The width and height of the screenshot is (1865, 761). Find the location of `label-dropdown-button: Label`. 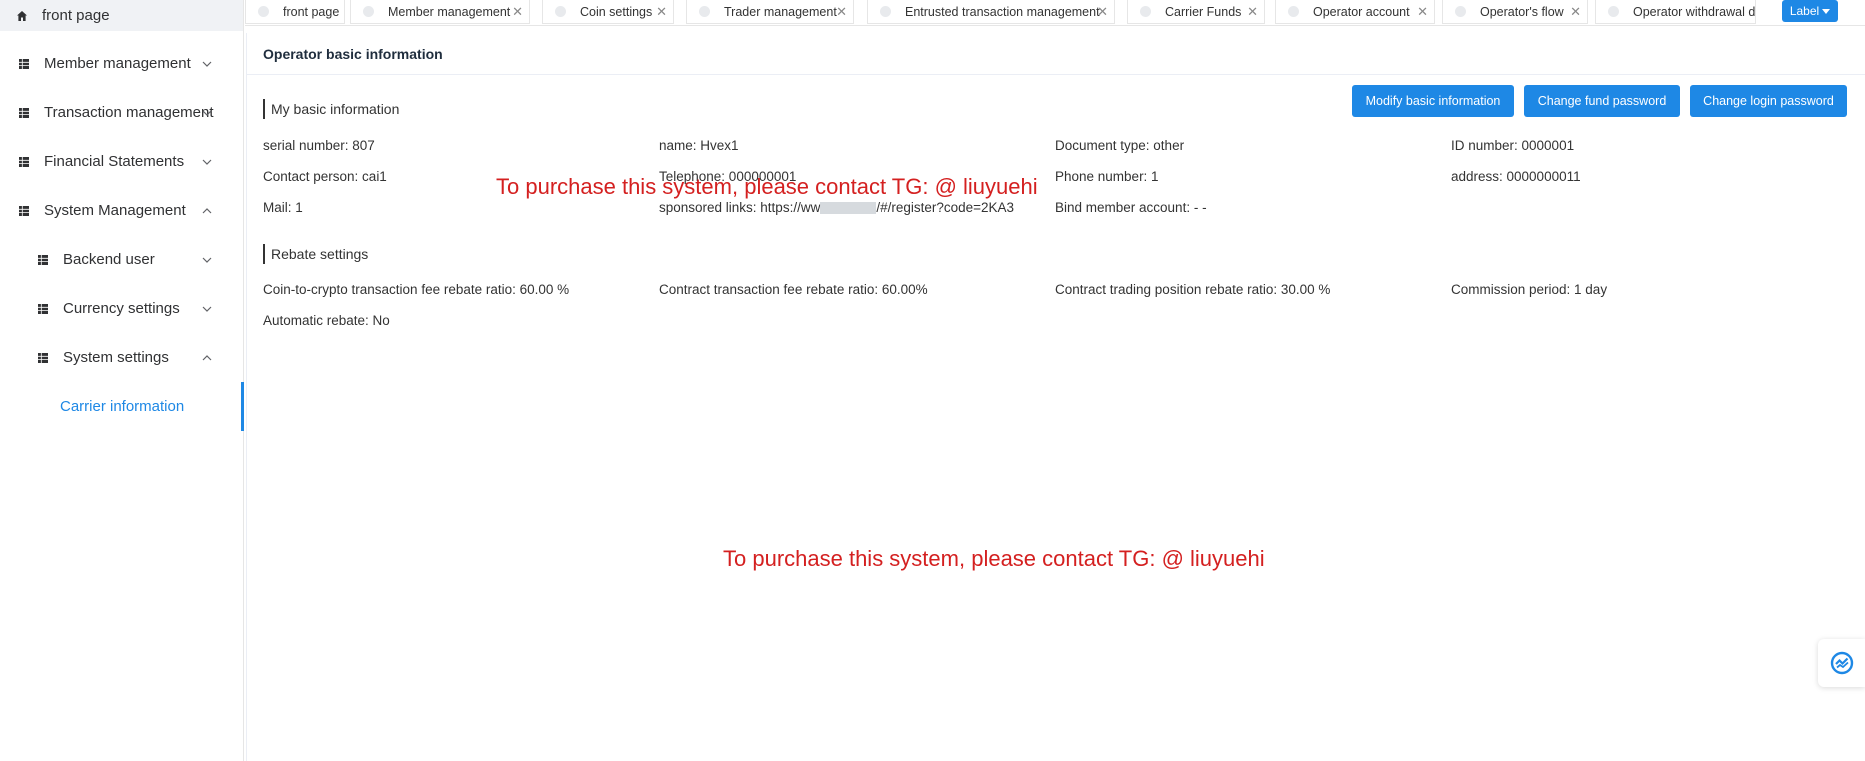

label-dropdown-button: Label is located at coordinates (1810, 11).